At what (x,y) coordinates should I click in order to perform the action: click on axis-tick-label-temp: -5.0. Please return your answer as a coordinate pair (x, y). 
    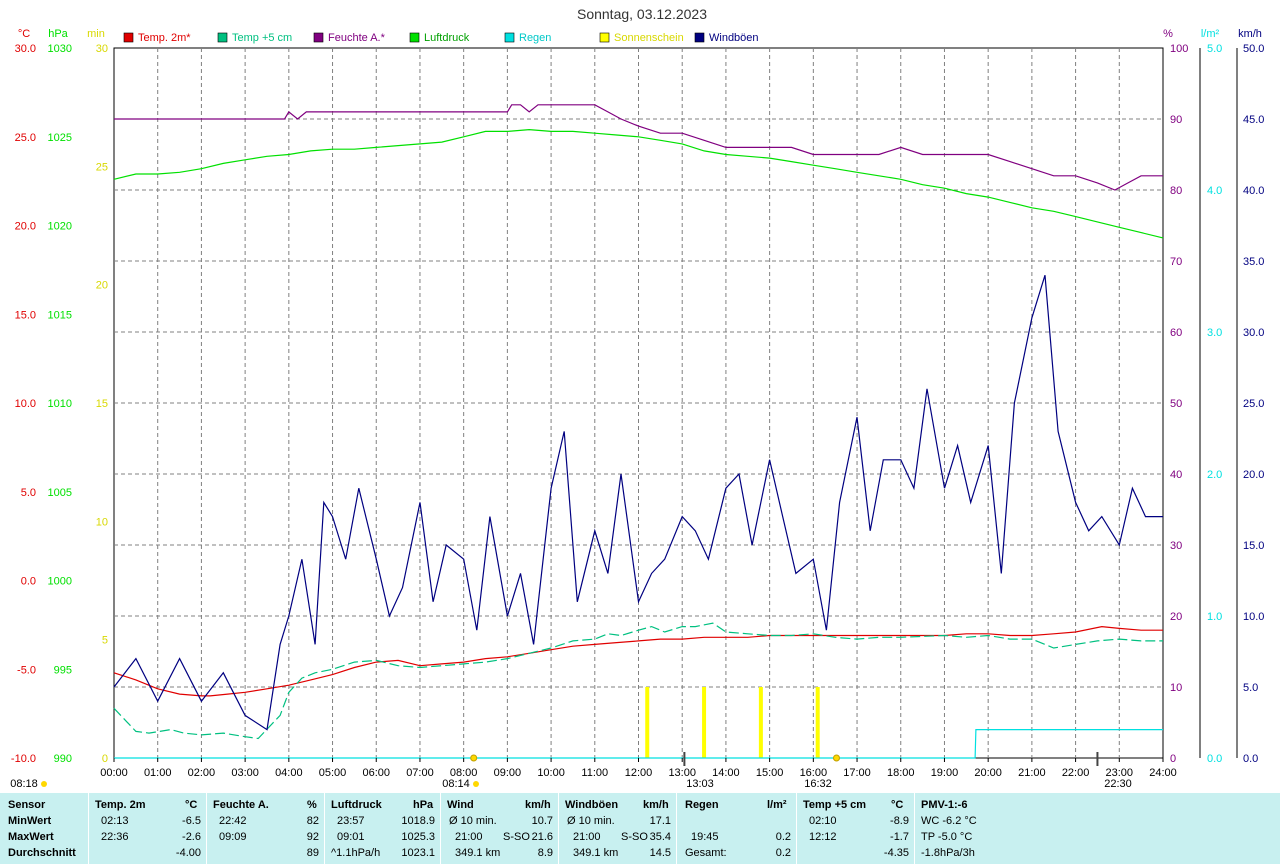
    Looking at the image, I should click on (26, 670).